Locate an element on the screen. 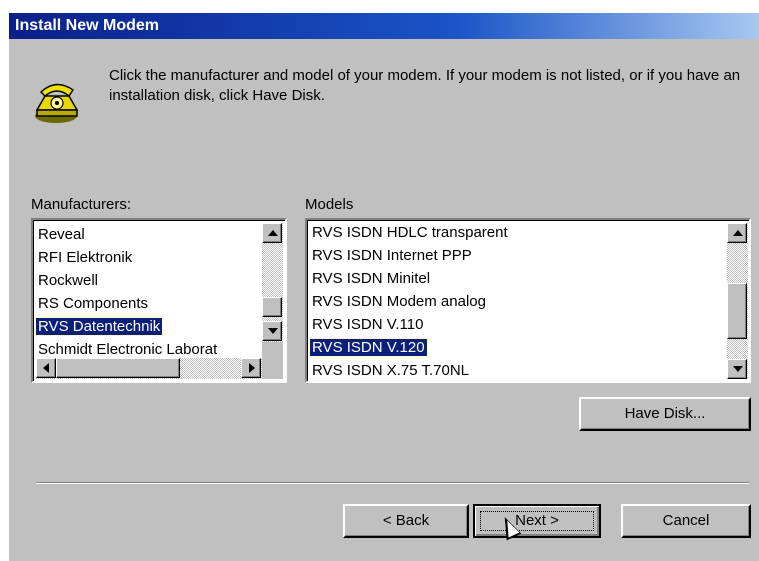  models-label: Models is located at coordinates (329, 204).